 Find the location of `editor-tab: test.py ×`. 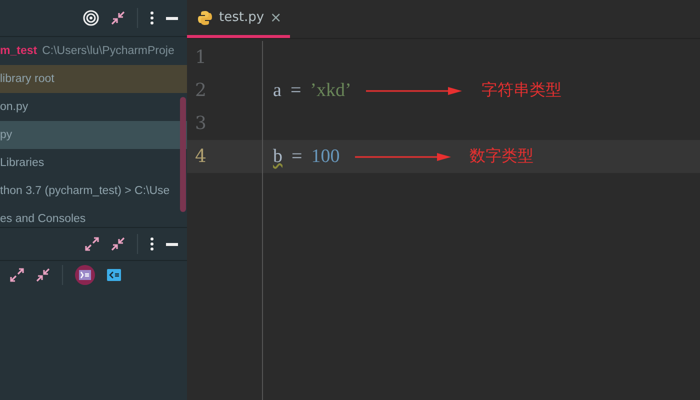

editor-tab: test.py × is located at coordinates (238, 19).